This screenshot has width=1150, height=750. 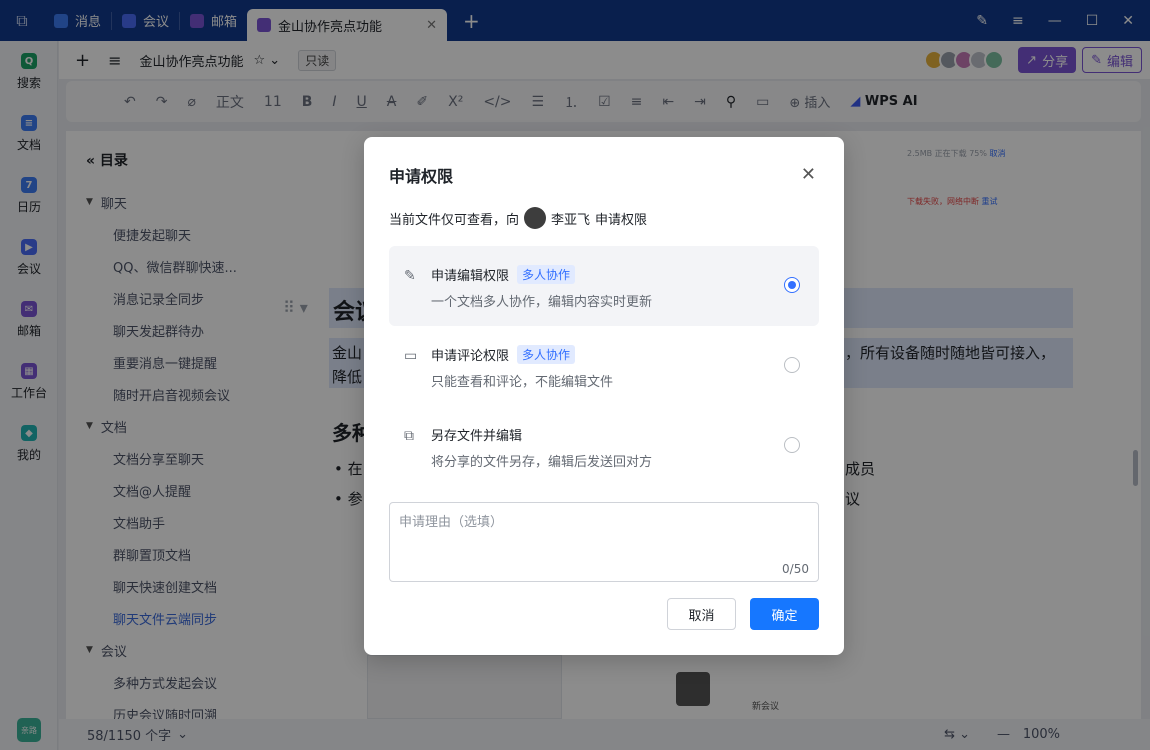 What do you see at coordinates (470, 276) in the screenshot?
I see `option-title-text: 申请编辑权限` at bounding box center [470, 276].